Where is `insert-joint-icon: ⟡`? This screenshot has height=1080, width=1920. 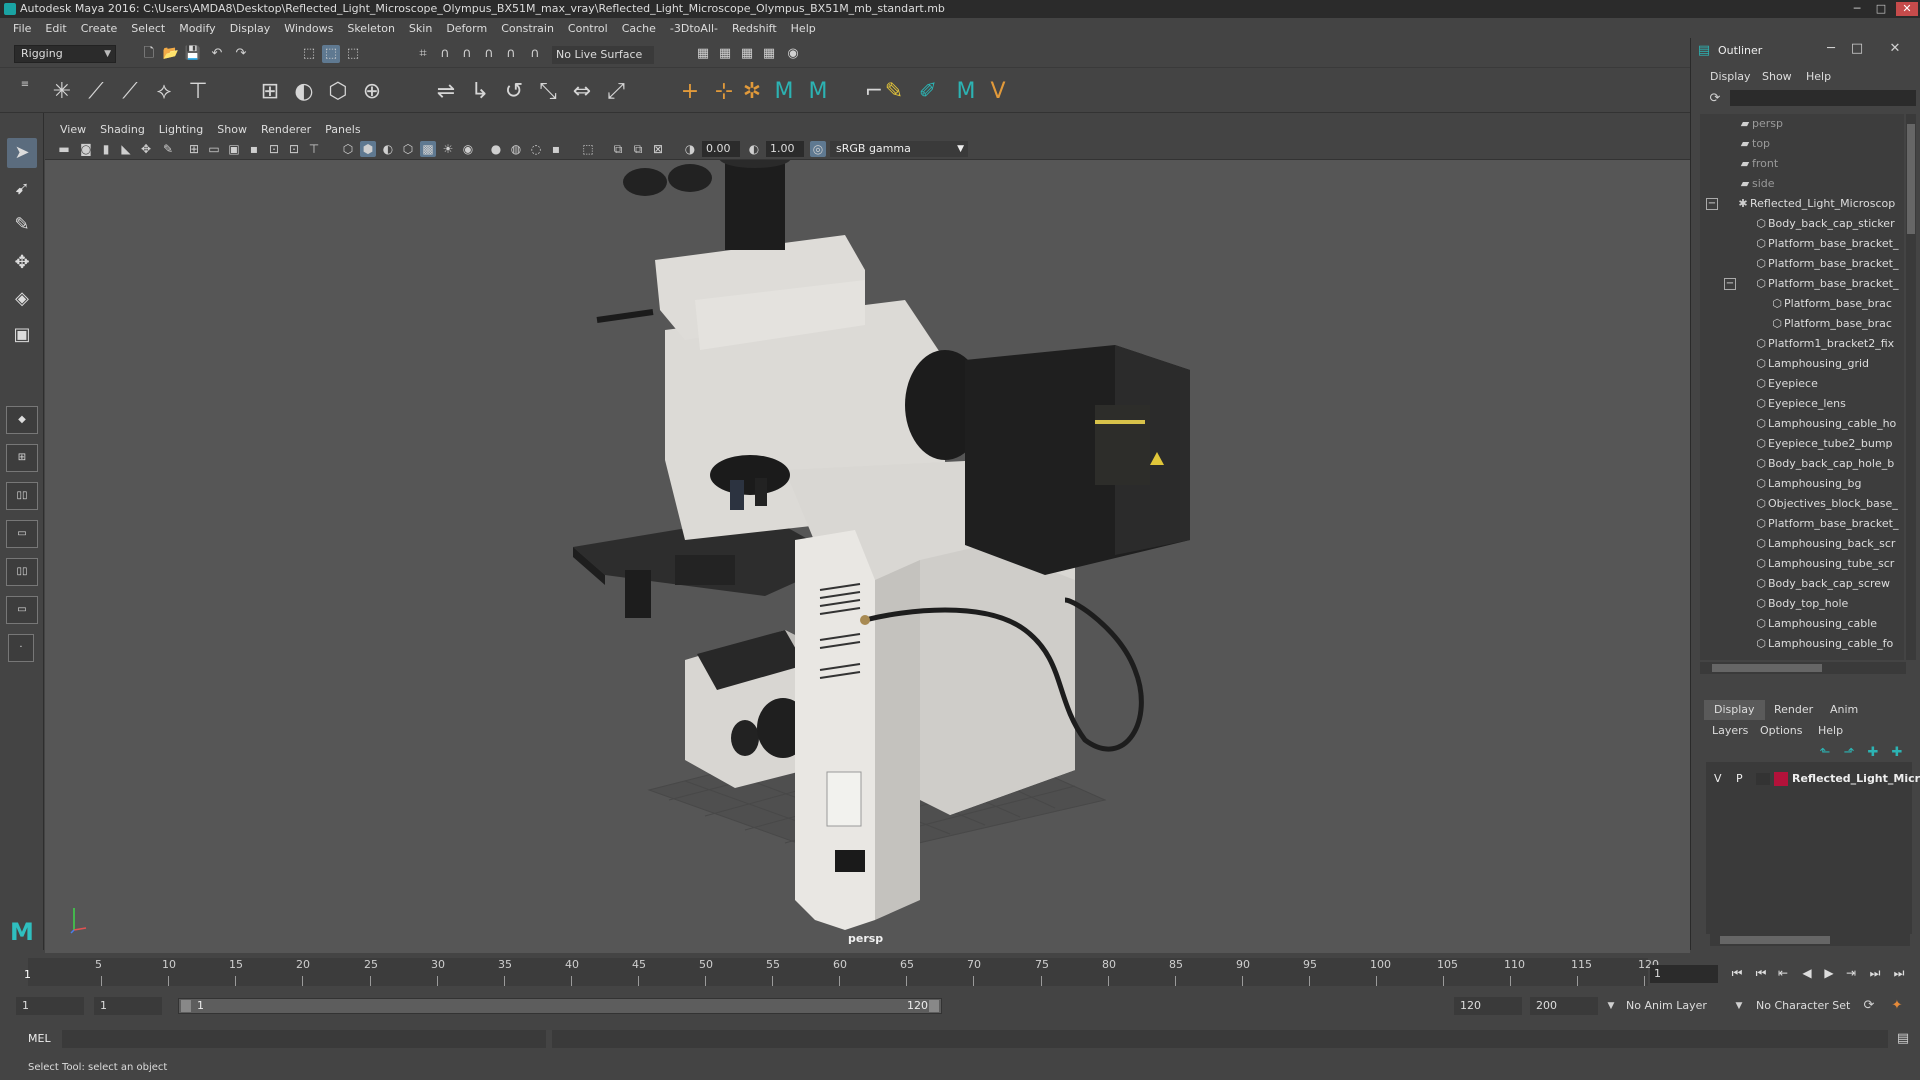 insert-joint-icon: ⟡ is located at coordinates (164, 92).